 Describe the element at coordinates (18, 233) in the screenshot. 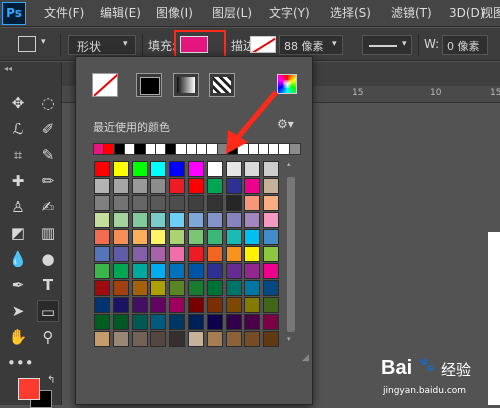

I see `eraser-tool-icon: ◩` at that location.